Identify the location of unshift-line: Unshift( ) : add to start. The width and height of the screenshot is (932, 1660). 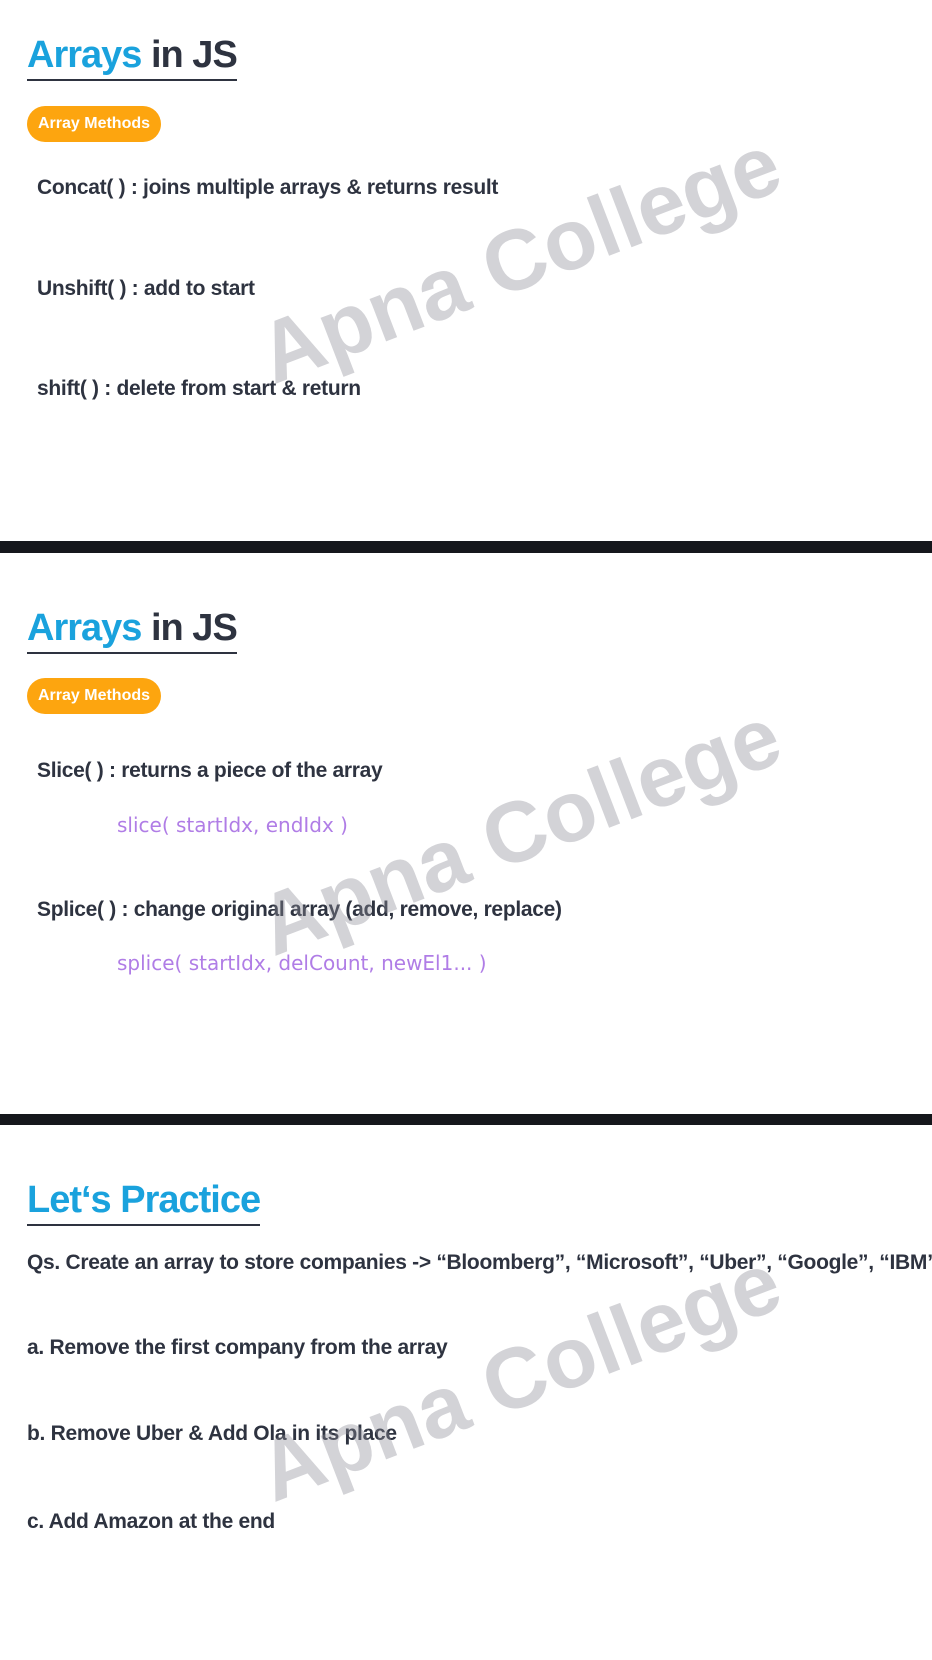
(146, 288).